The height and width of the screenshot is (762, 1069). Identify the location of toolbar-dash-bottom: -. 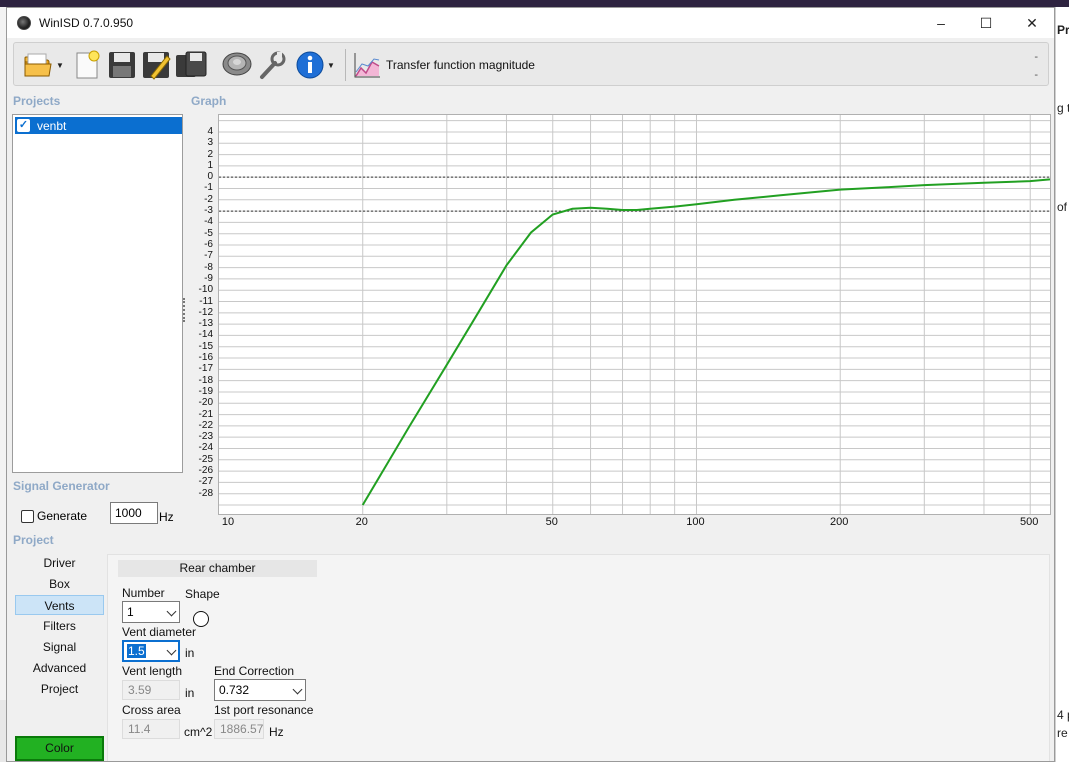
(1036, 75).